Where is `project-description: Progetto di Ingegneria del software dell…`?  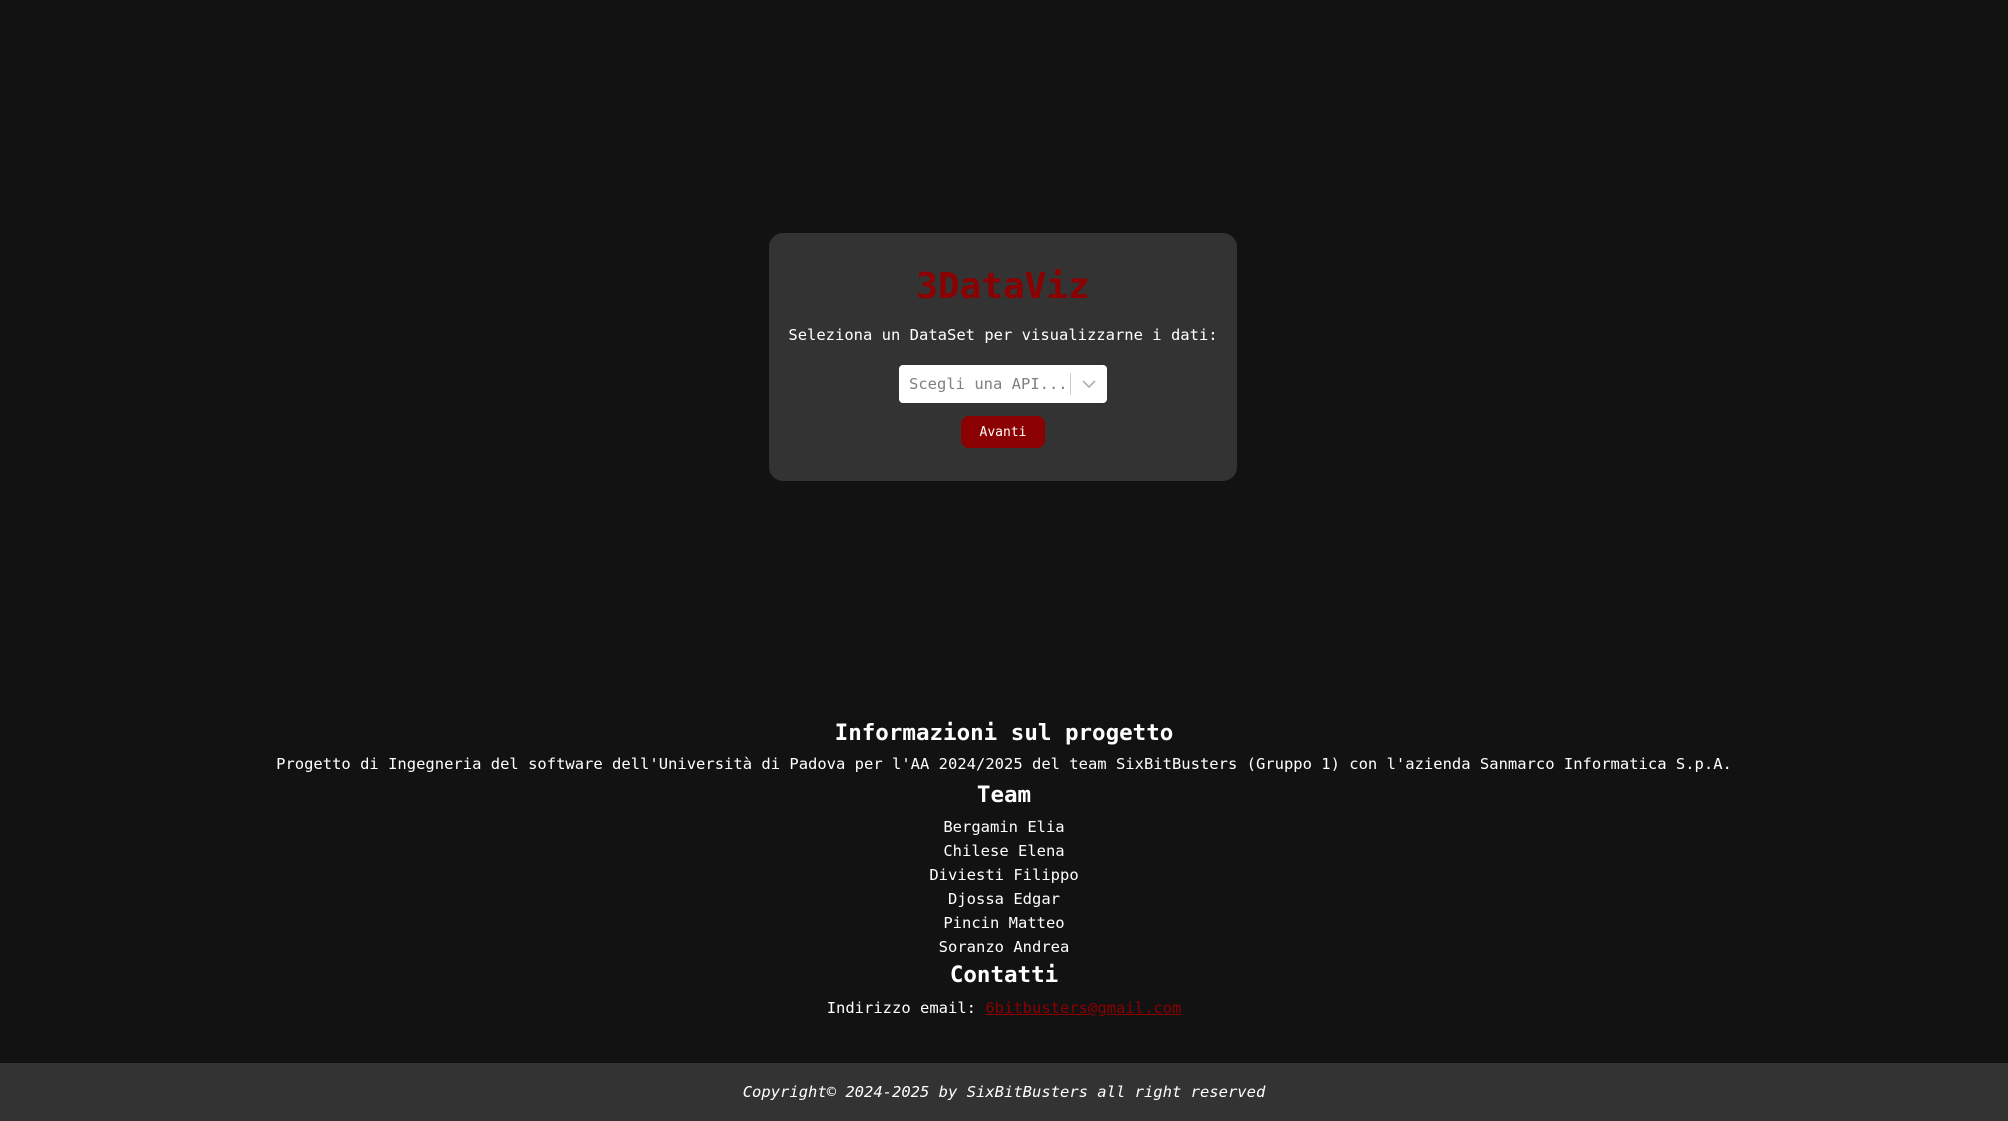
project-description: Progetto di Ingegneria del software dell… is located at coordinates (1004, 764).